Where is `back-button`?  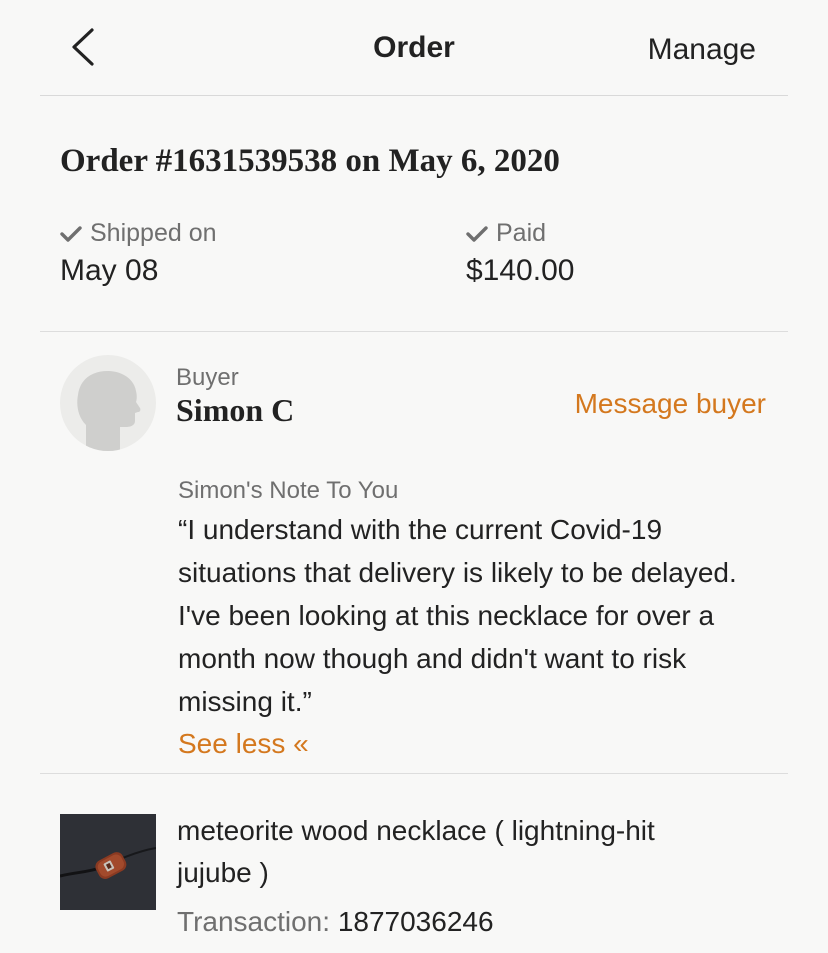 back-button is located at coordinates (84, 47).